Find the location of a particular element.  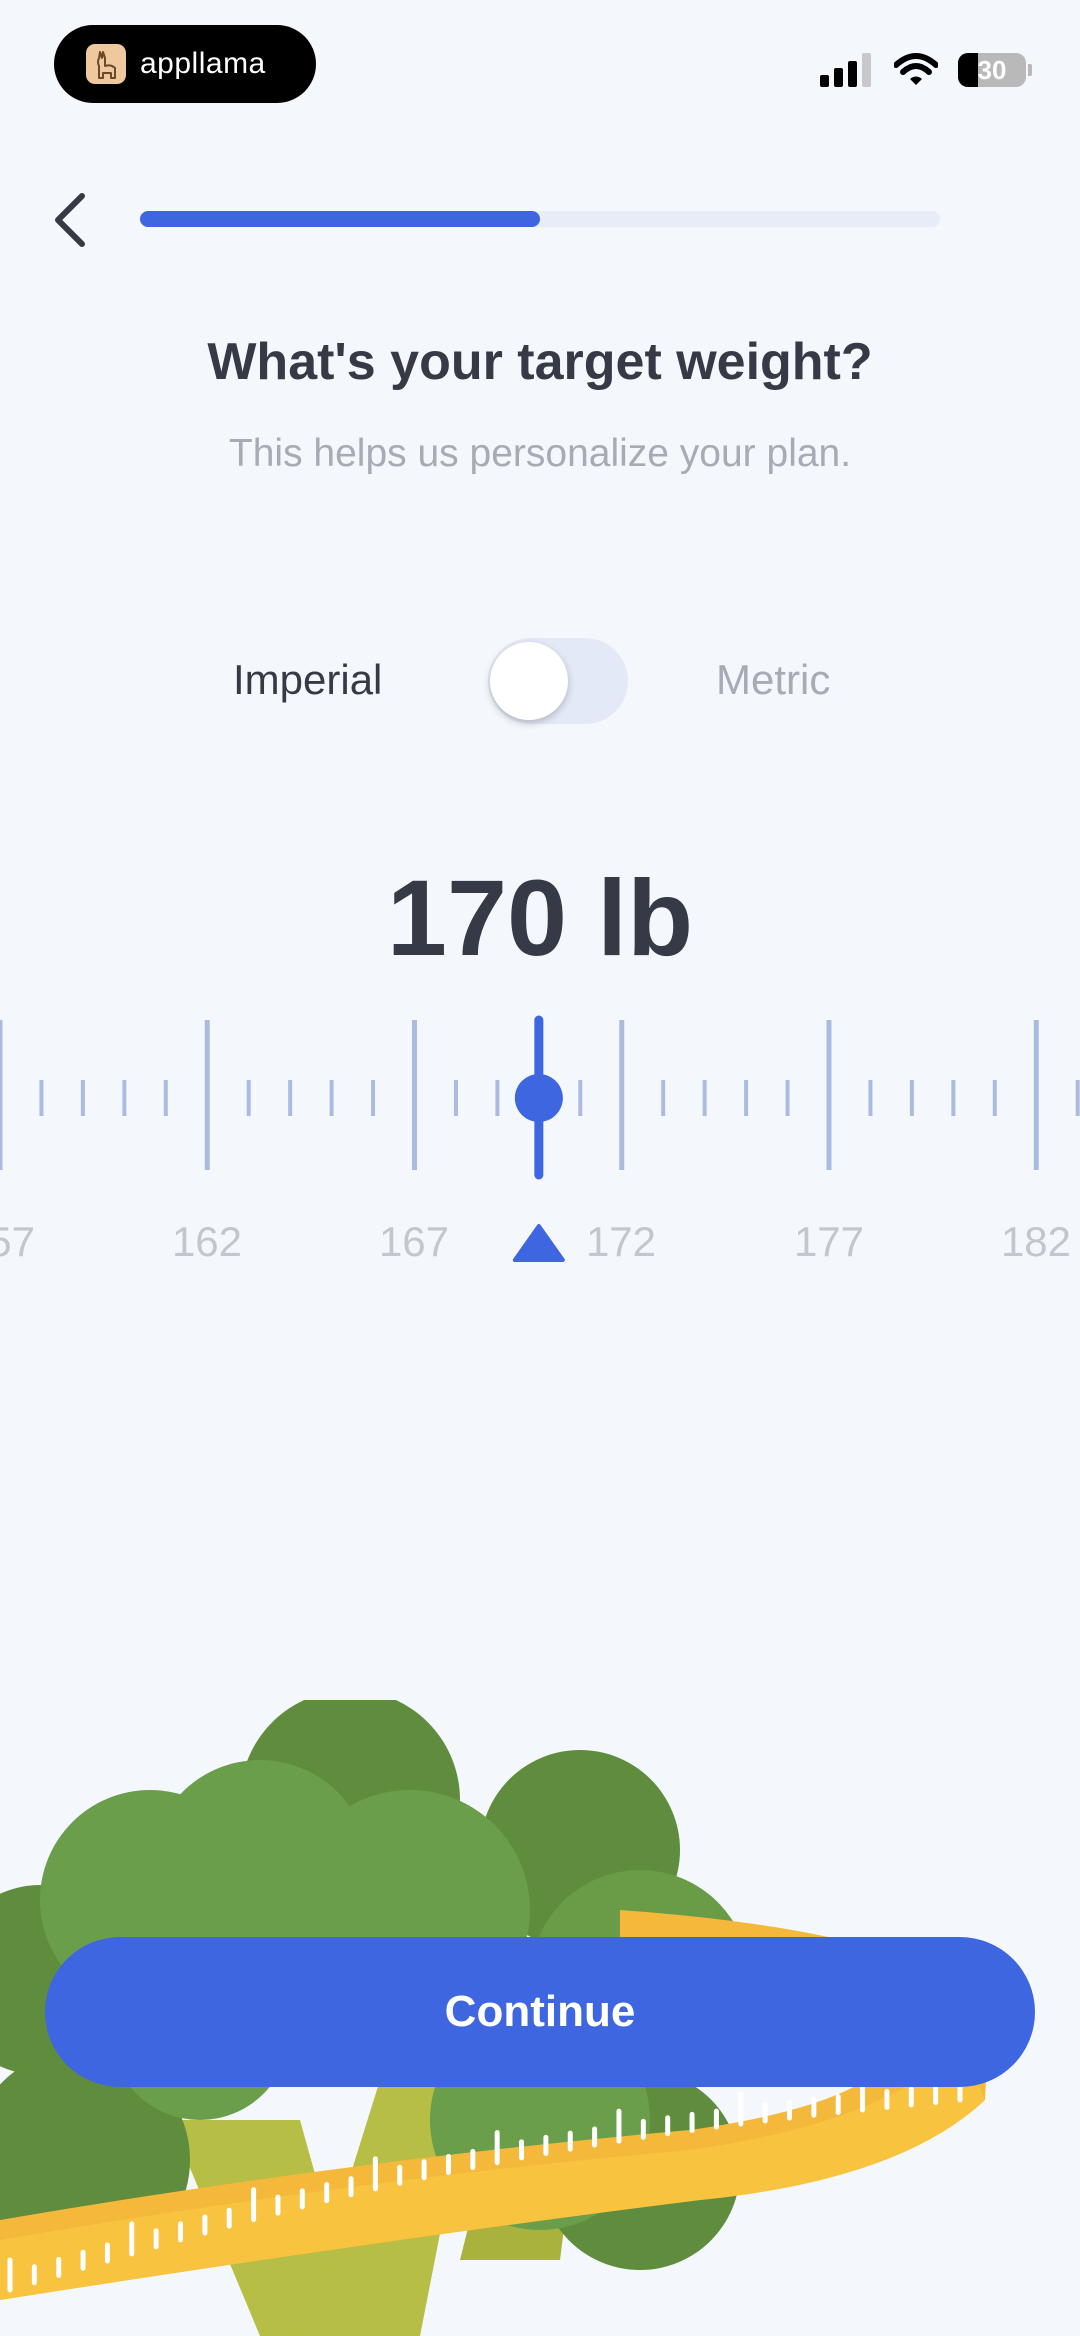

unit-imperial-label: Imperial is located at coordinates (307, 680).